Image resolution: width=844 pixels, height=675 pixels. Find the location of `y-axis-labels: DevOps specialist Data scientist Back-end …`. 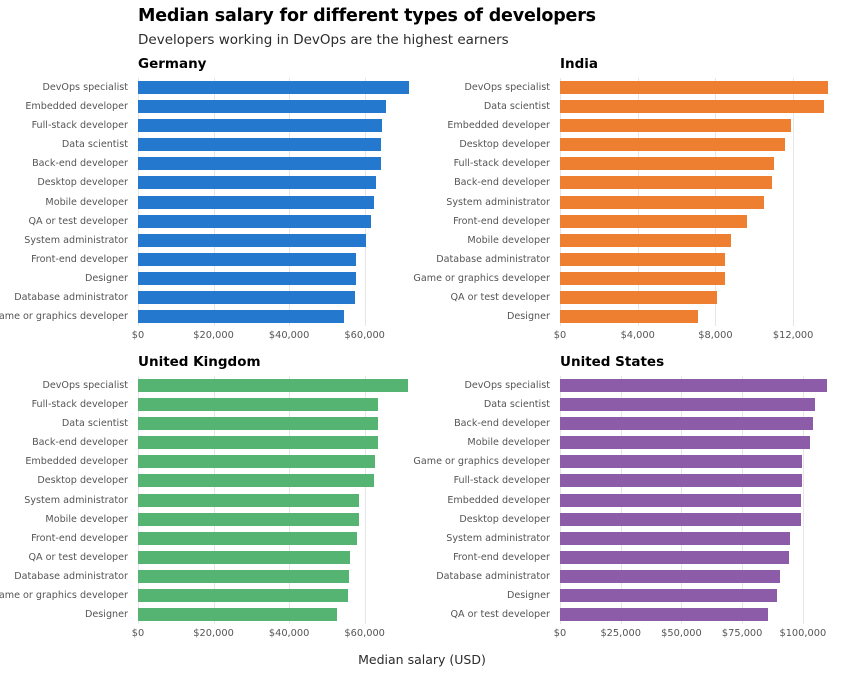

y-axis-labels: DevOps specialist Data scientist Back-end … is located at coordinates (484, 500).